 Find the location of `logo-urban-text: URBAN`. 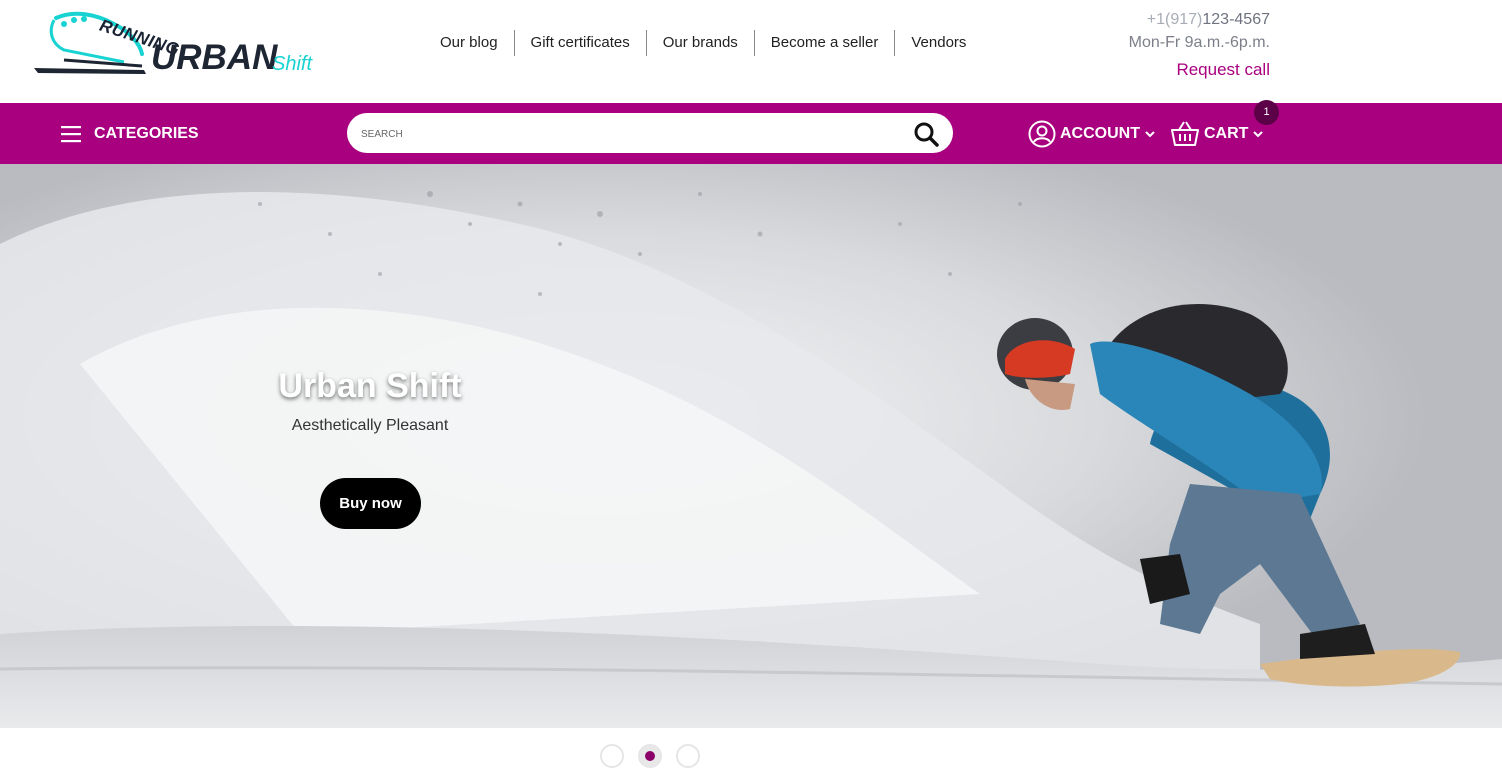

logo-urban-text: URBAN is located at coordinates (214, 57).